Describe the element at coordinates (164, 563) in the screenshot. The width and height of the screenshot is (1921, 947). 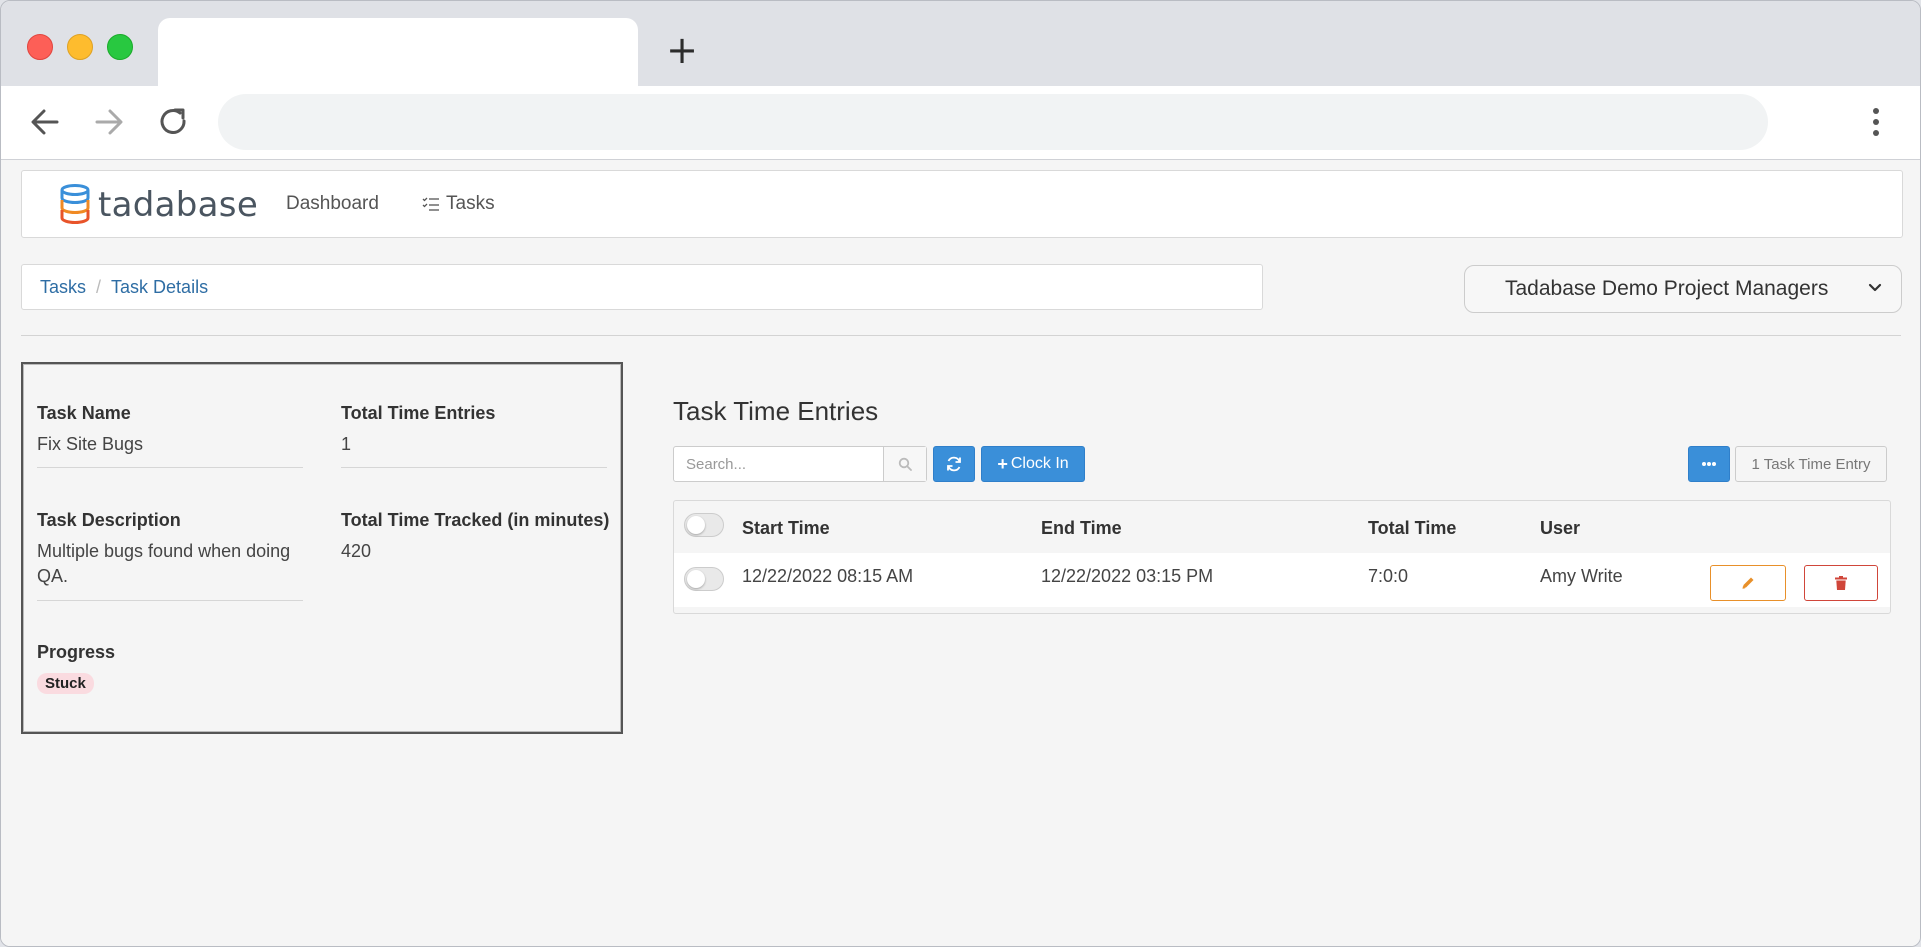
I see `field-value: Multiple bugs found when doing QA.` at that location.